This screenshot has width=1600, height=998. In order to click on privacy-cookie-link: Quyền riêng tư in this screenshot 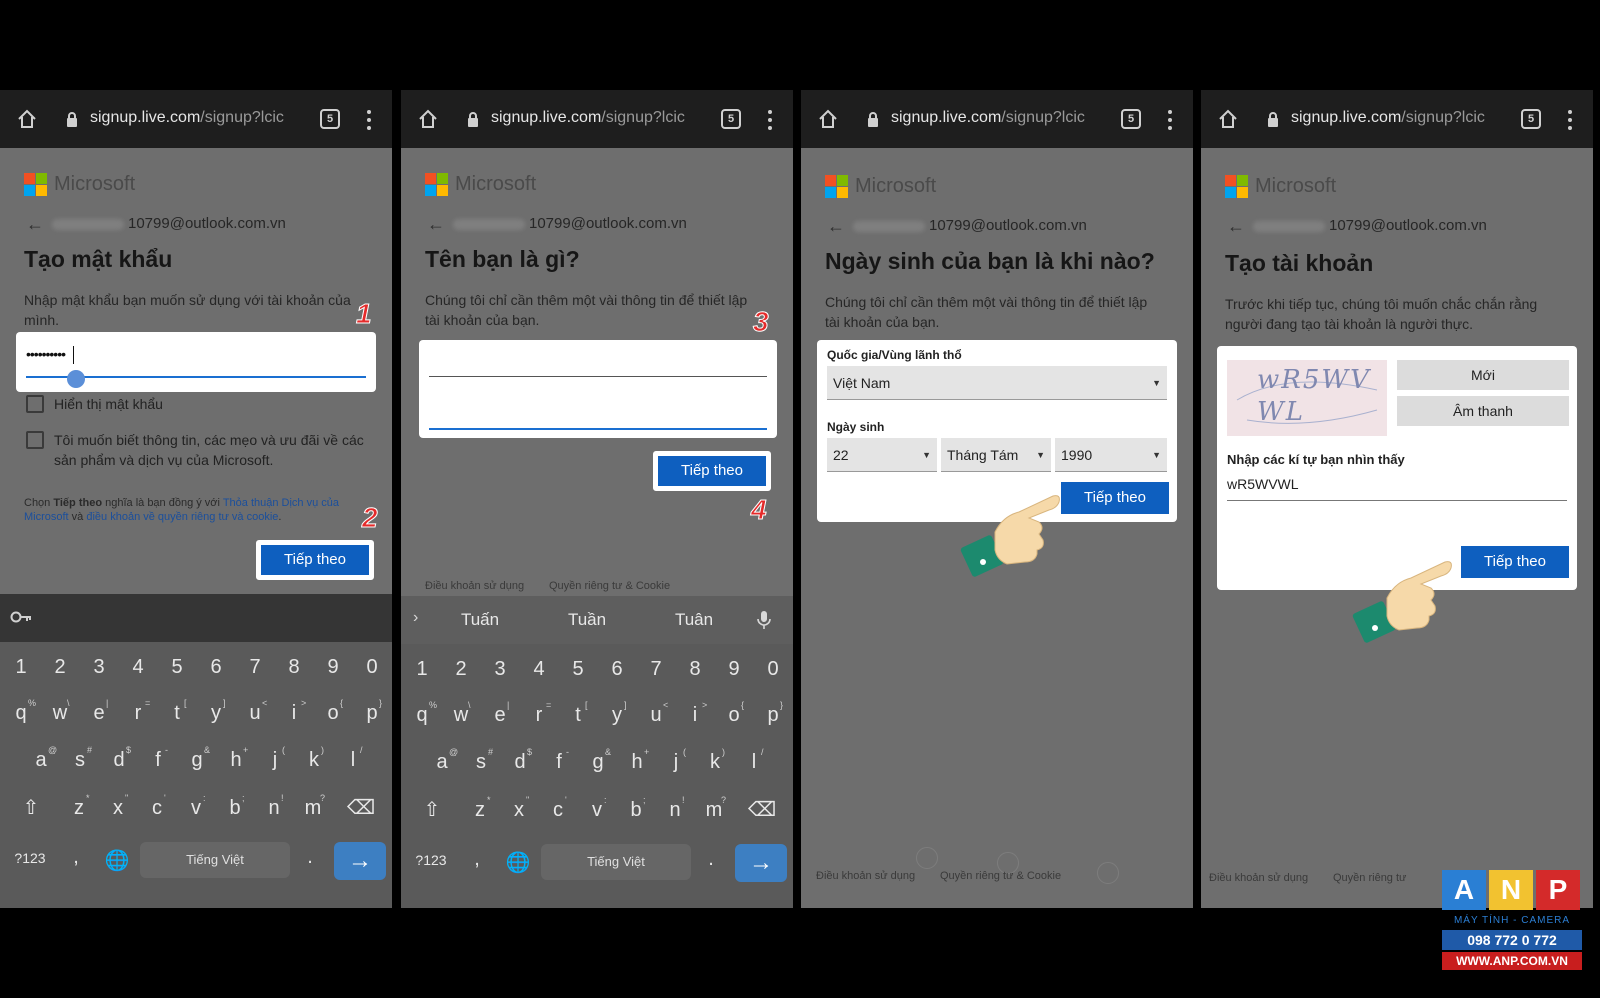, I will do `click(1369, 878)`.